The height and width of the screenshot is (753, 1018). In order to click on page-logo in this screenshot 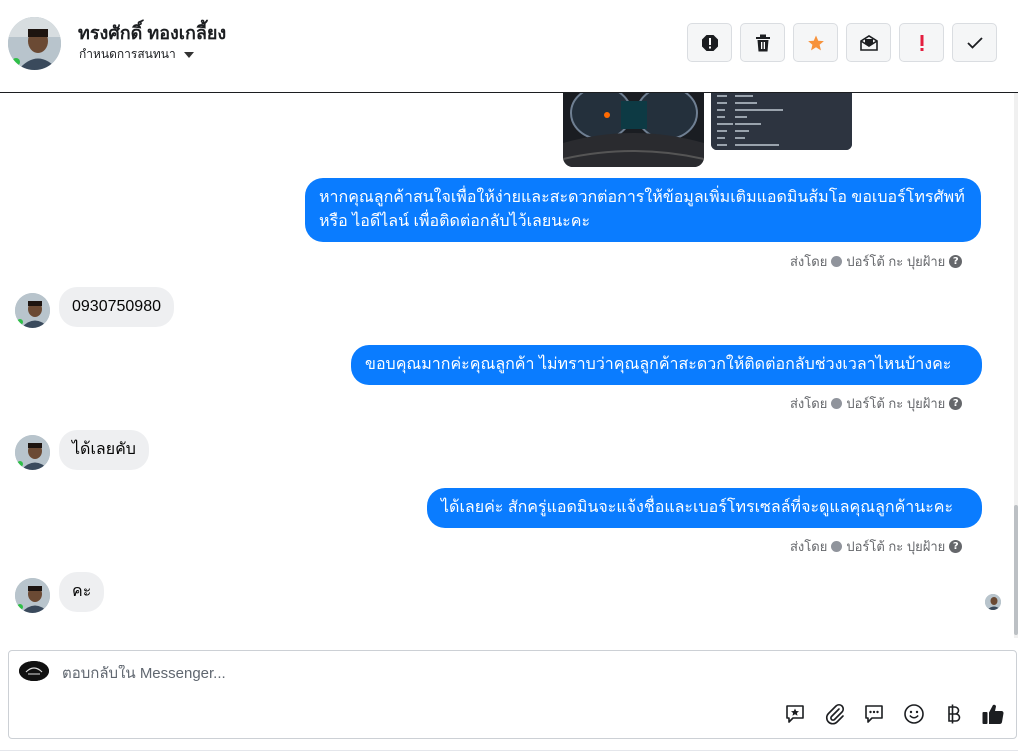, I will do `click(34, 671)`.